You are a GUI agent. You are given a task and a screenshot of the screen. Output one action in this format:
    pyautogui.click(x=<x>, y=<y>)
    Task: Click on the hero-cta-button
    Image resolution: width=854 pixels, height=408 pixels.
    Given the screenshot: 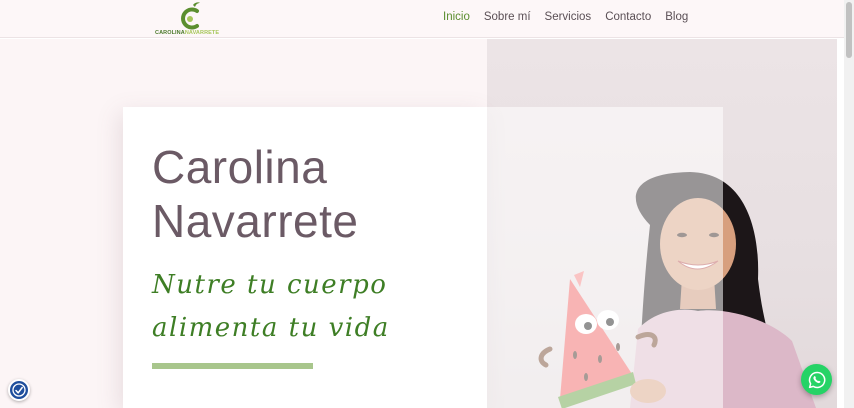 What is the action you would take?
    pyautogui.click(x=232, y=366)
    